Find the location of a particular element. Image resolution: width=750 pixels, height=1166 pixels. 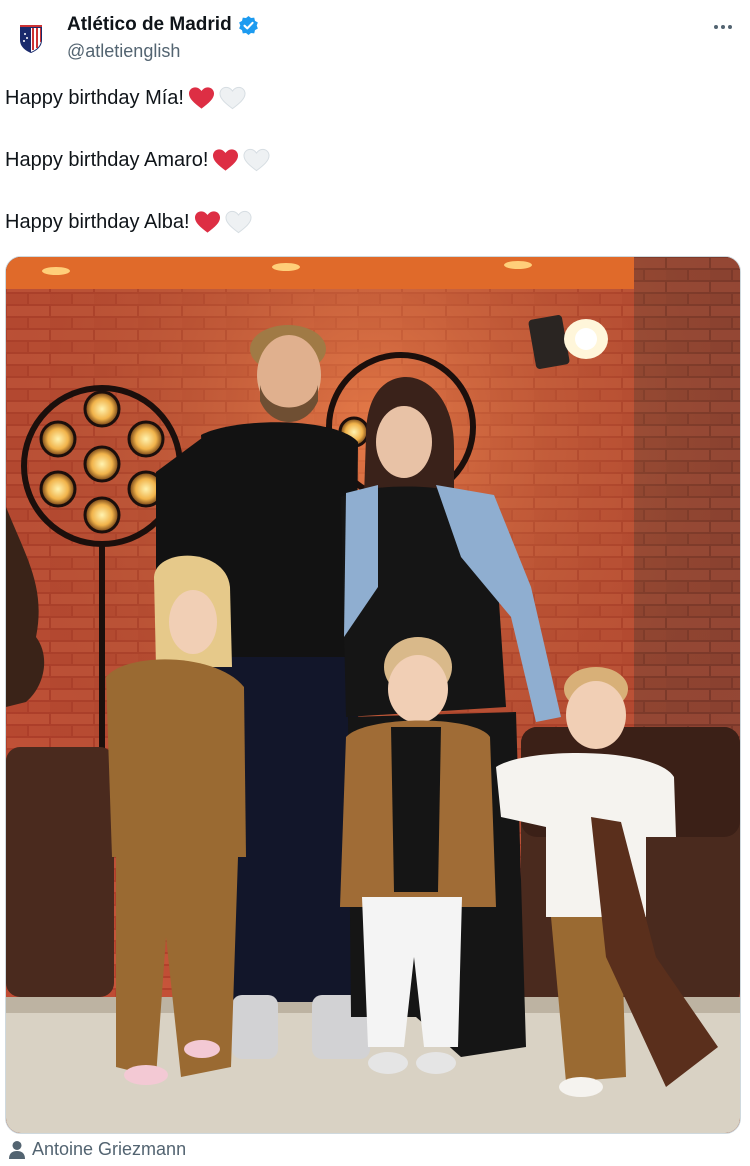

tweet-text: Happy birthday Mía! is located at coordinates (94, 97).